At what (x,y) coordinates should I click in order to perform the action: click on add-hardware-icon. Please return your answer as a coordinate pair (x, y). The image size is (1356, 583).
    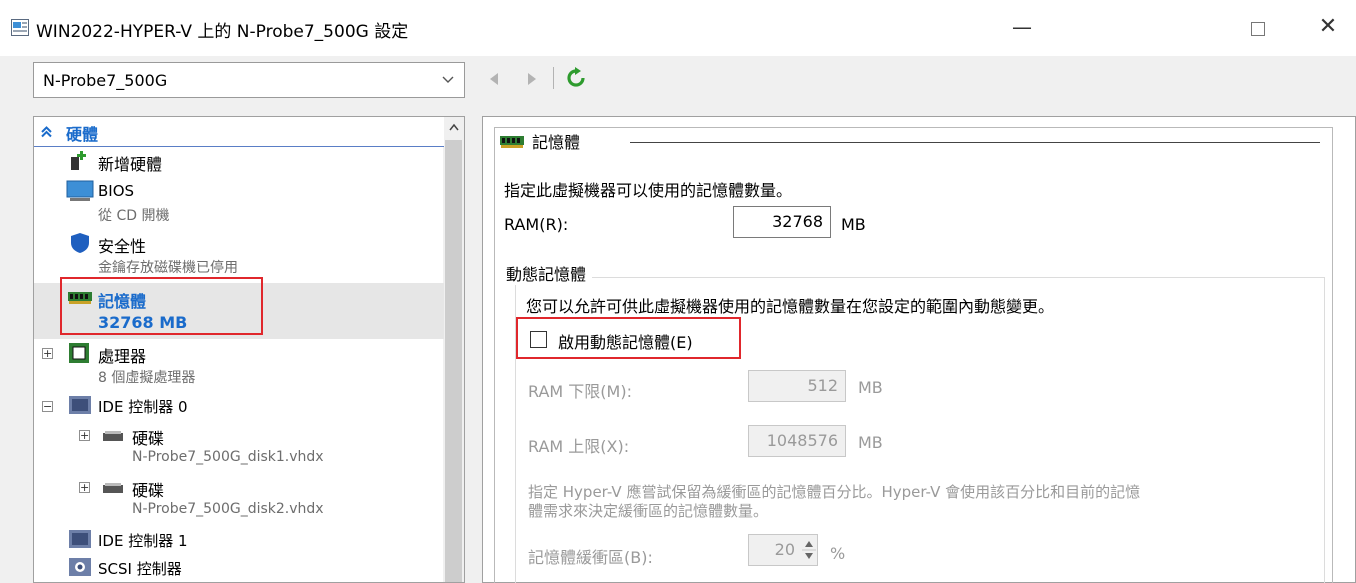
    Looking at the image, I should click on (78, 160).